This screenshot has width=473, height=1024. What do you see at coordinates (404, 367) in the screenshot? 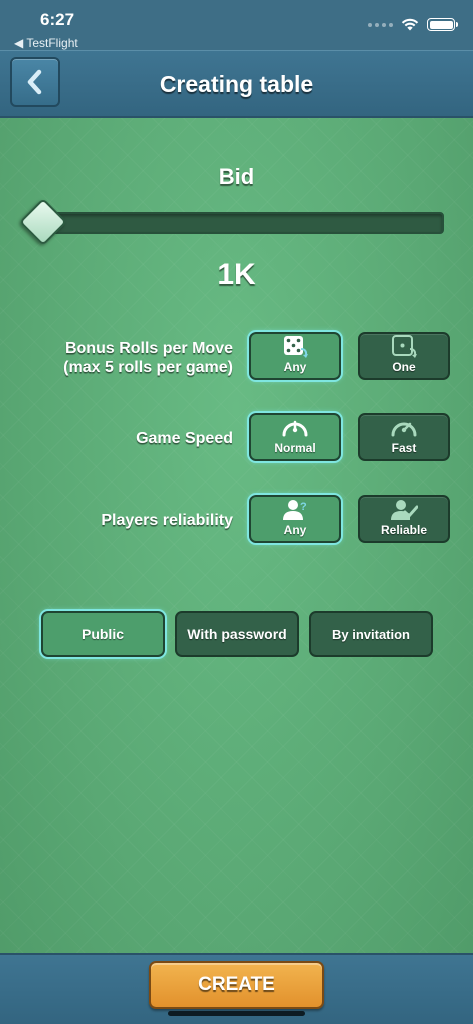
I see `bonus-rolls-one-label: One` at bounding box center [404, 367].